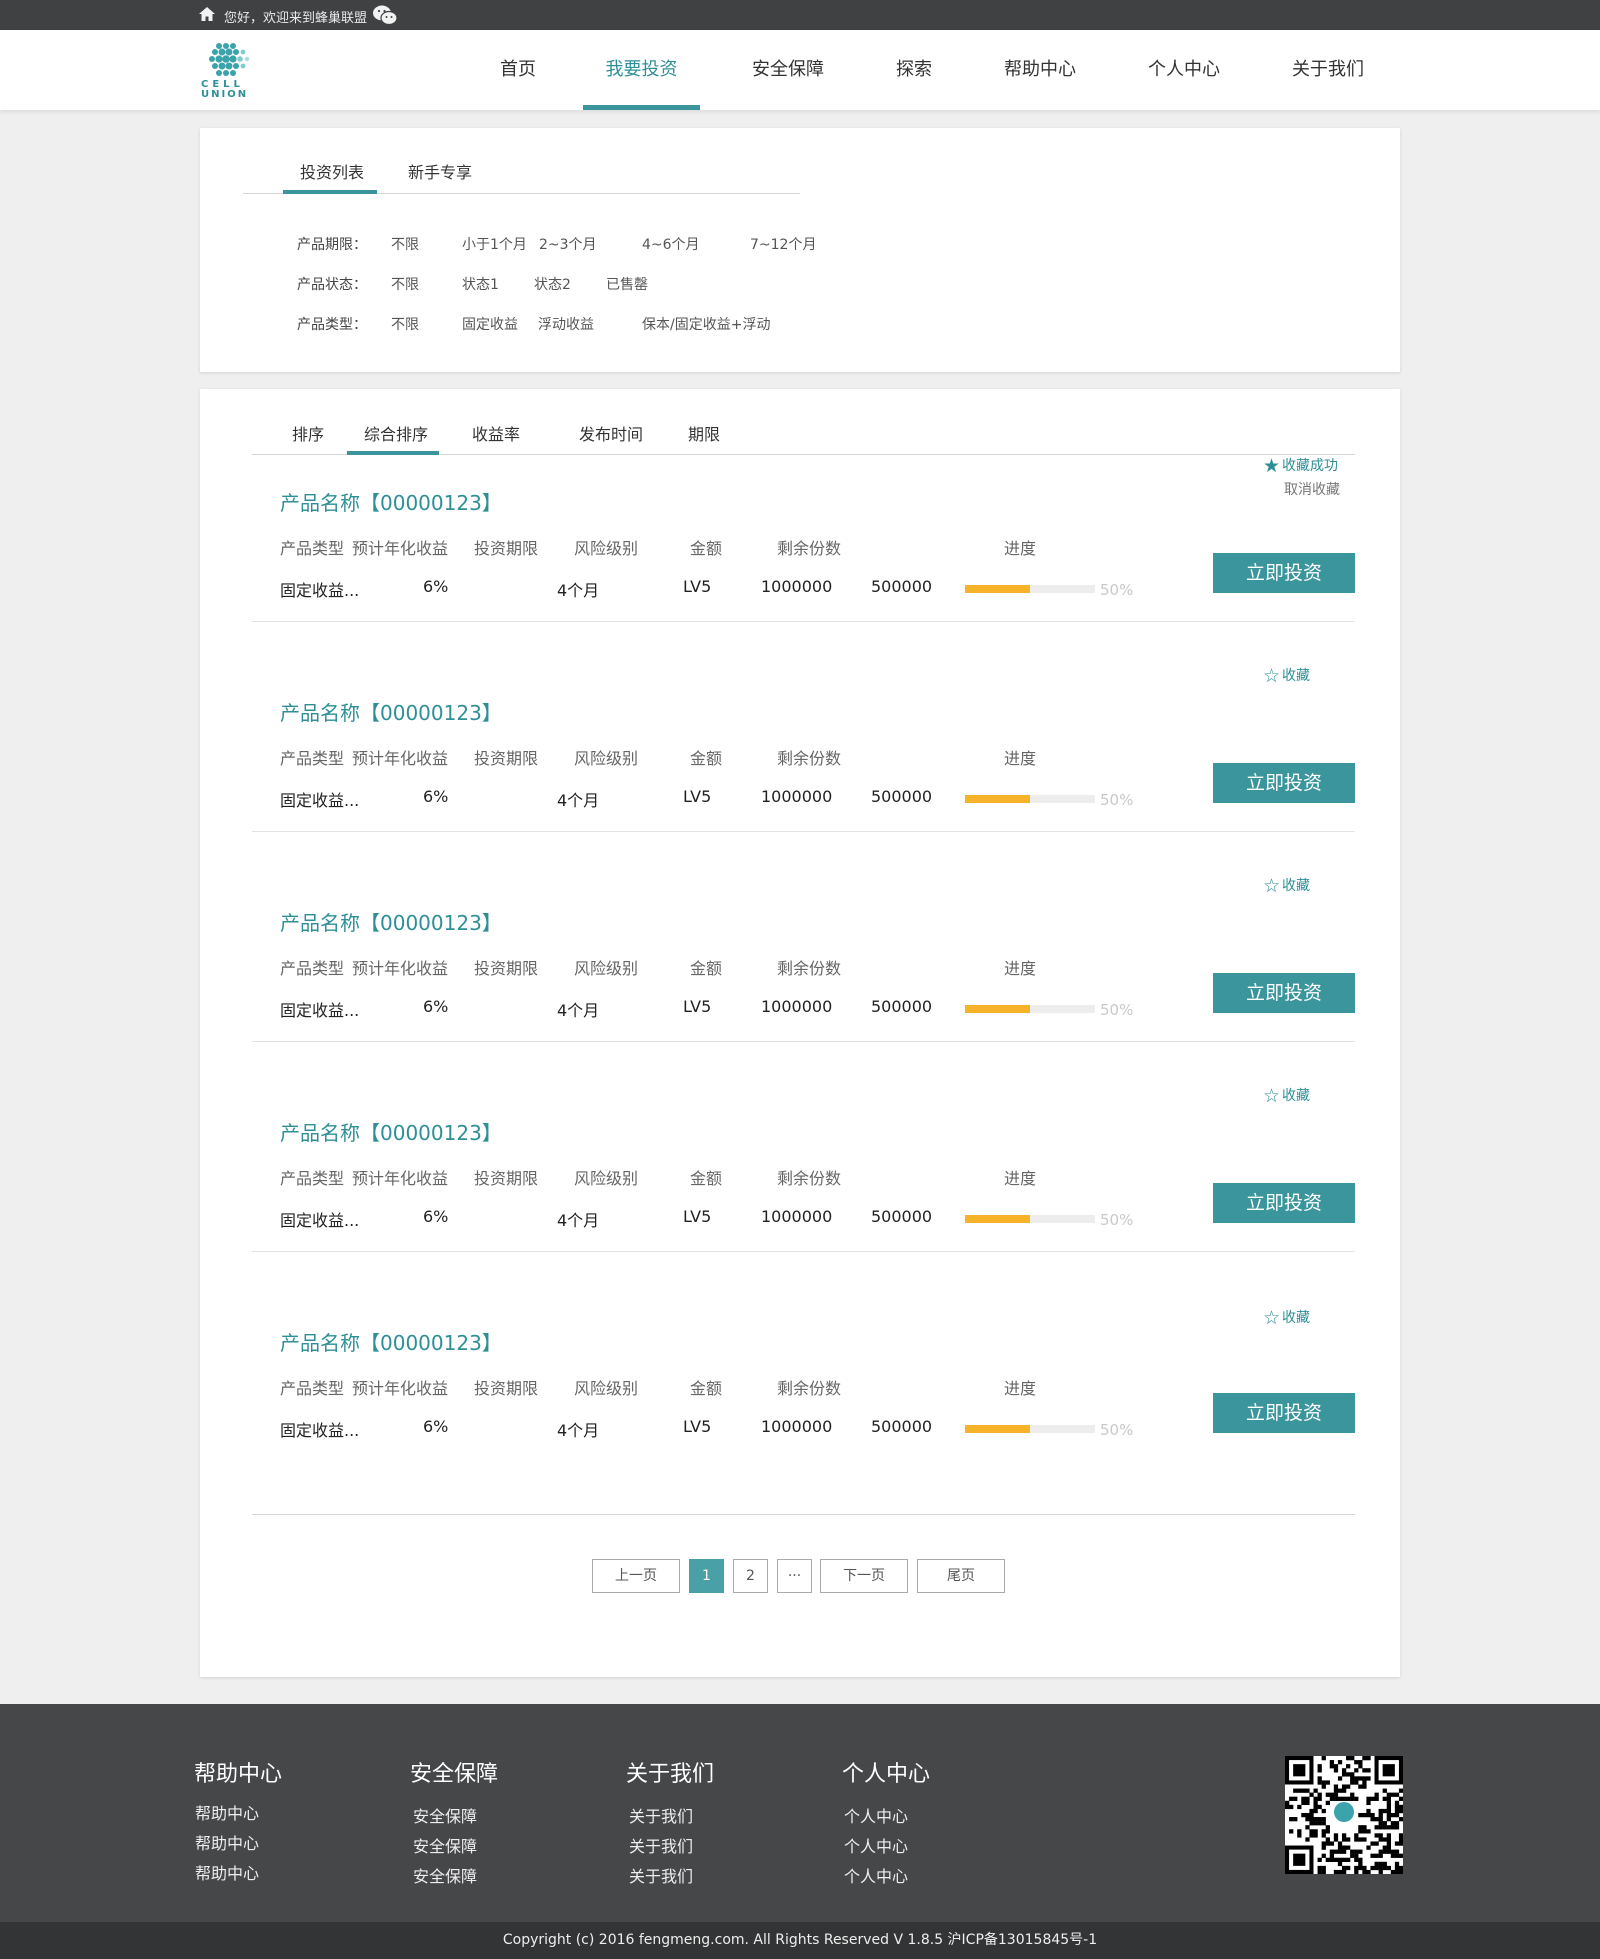  What do you see at coordinates (1040, 70) in the screenshot?
I see `nav-help: 帮助中心` at bounding box center [1040, 70].